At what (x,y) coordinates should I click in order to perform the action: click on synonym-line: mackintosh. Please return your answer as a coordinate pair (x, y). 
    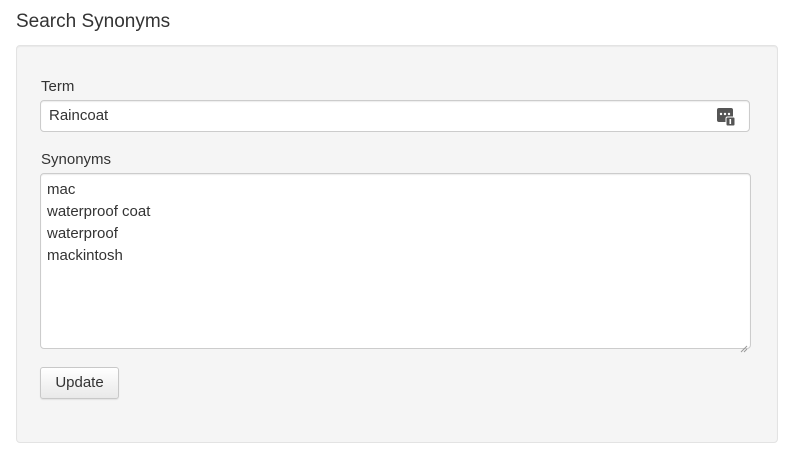
    Looking at the image, I should click on (85, 255).